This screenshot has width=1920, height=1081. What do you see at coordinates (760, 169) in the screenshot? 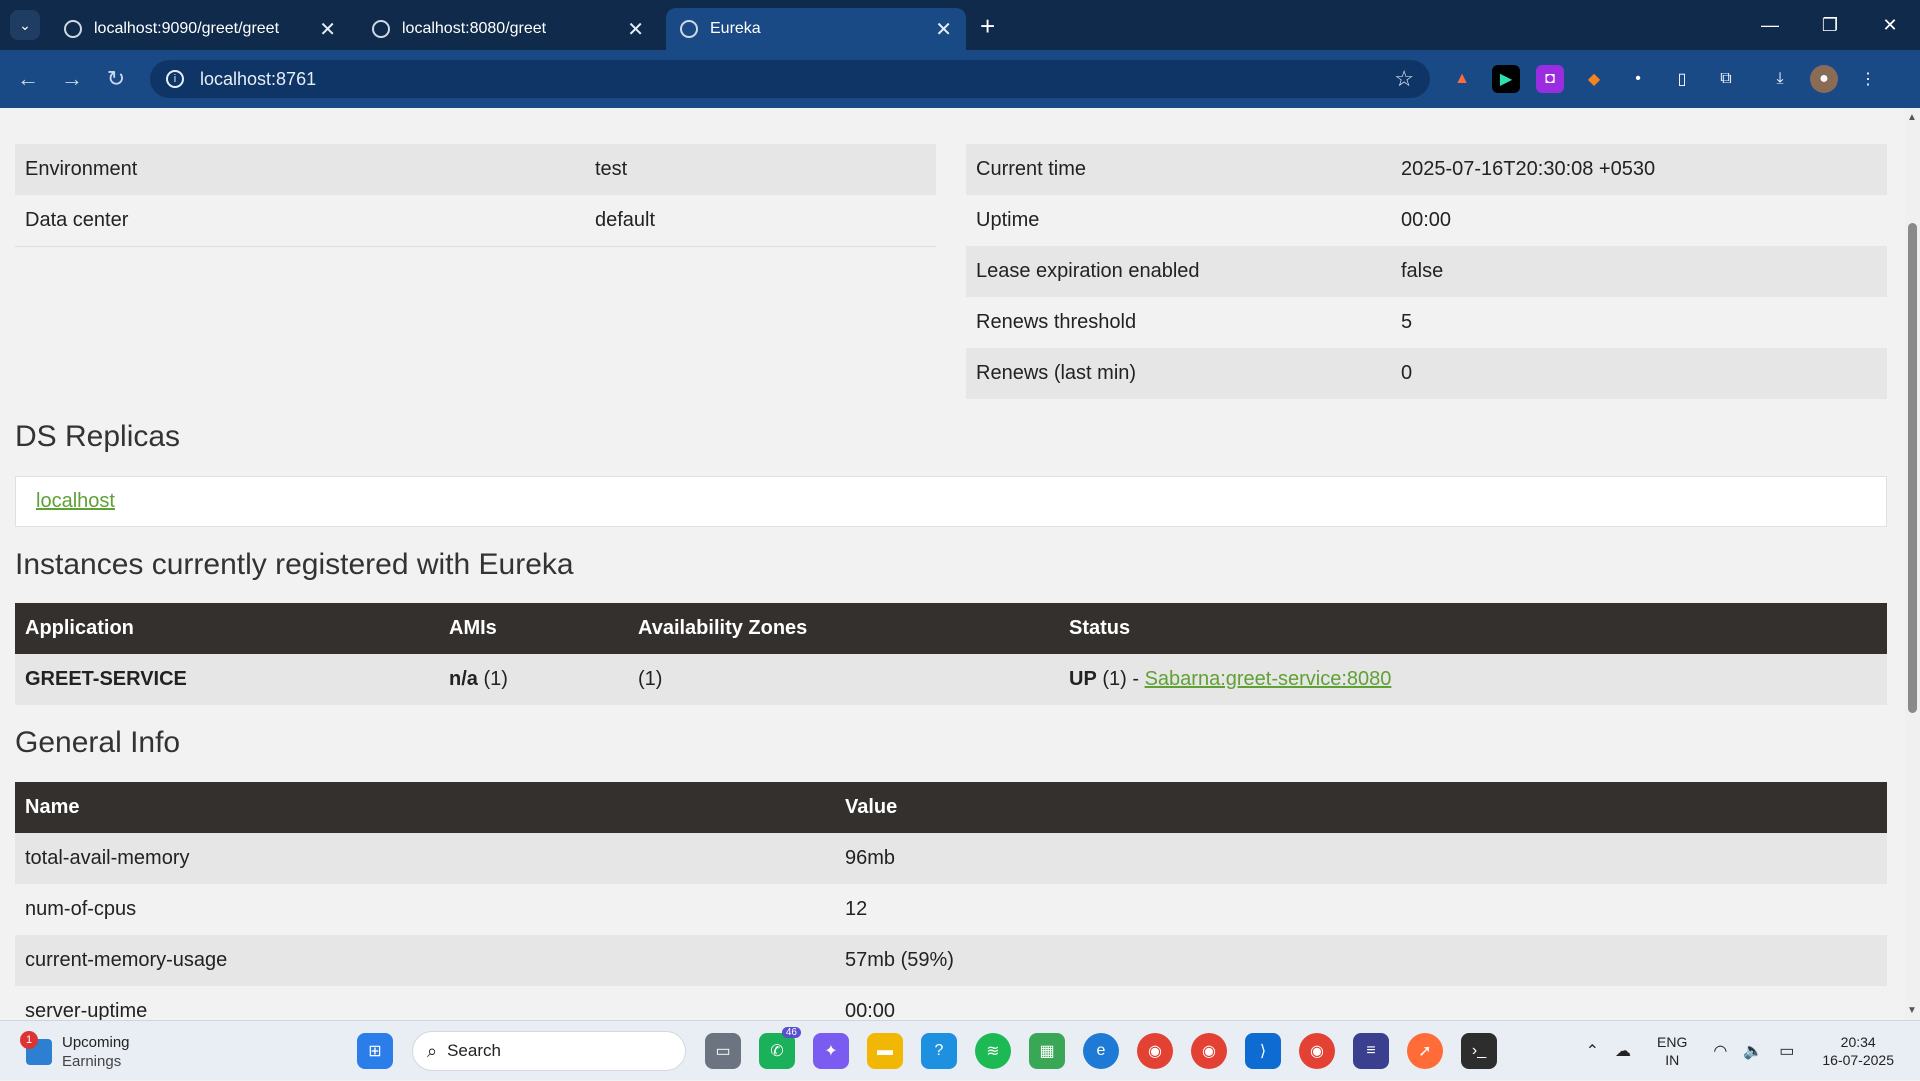
I see `status-value: test` at bounding box center [760, 169].